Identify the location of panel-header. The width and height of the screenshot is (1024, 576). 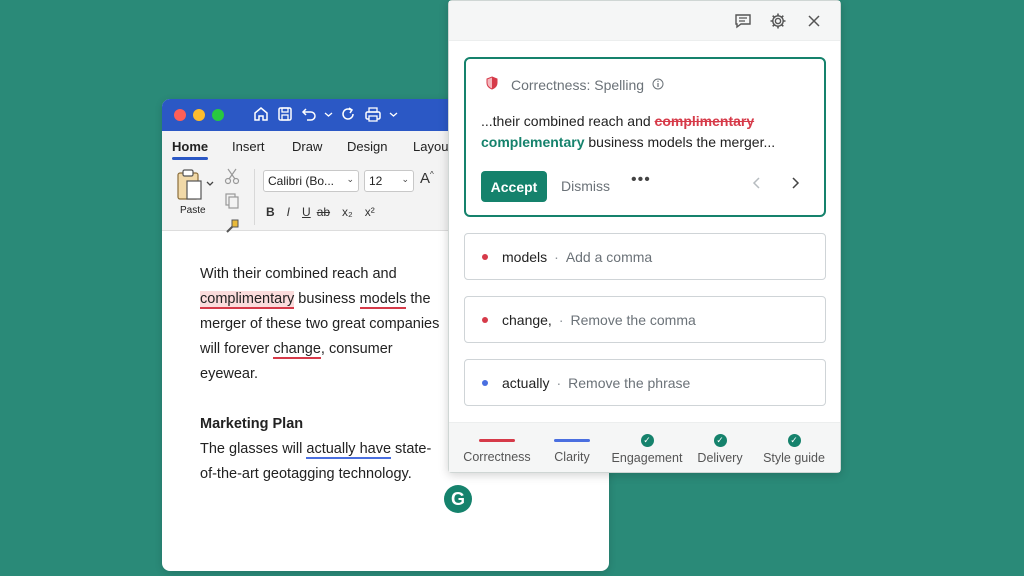
(644, 21).